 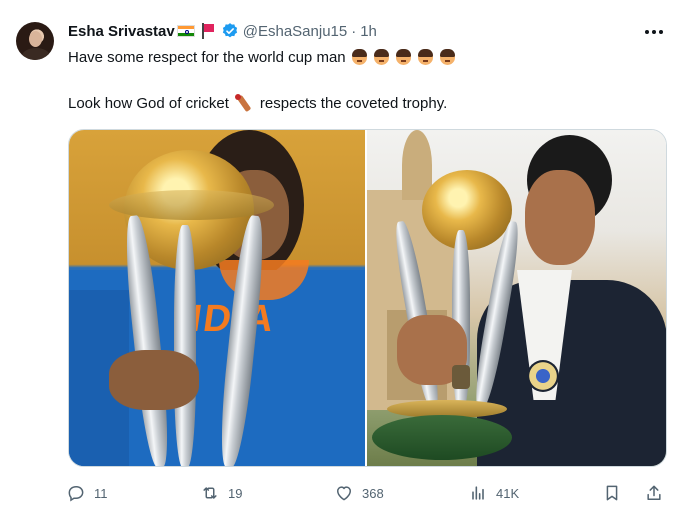 I want to click on red-flag-icon, so click(x=208, y=31).